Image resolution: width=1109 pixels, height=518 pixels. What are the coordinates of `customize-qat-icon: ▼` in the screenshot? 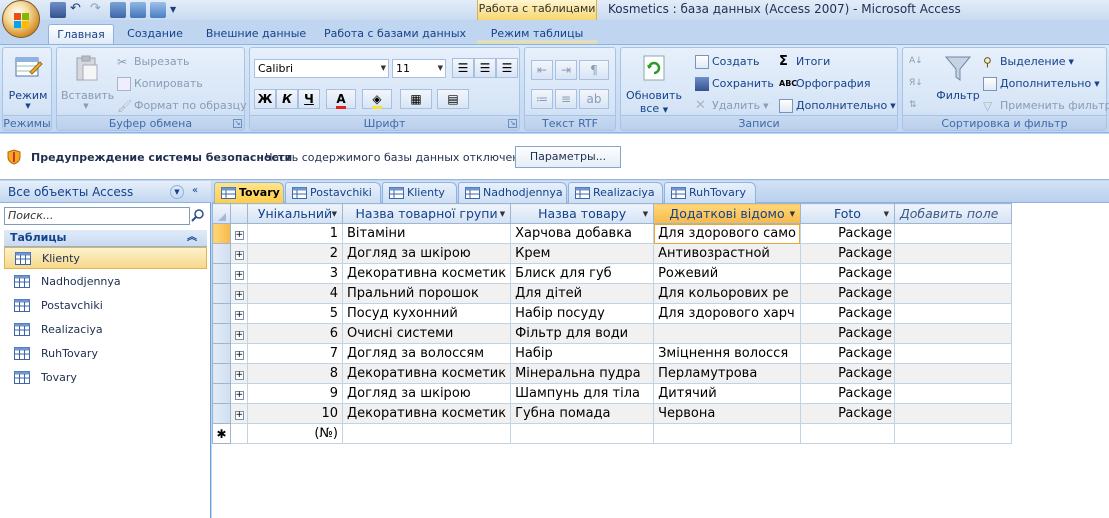 It's located at (174, 10).